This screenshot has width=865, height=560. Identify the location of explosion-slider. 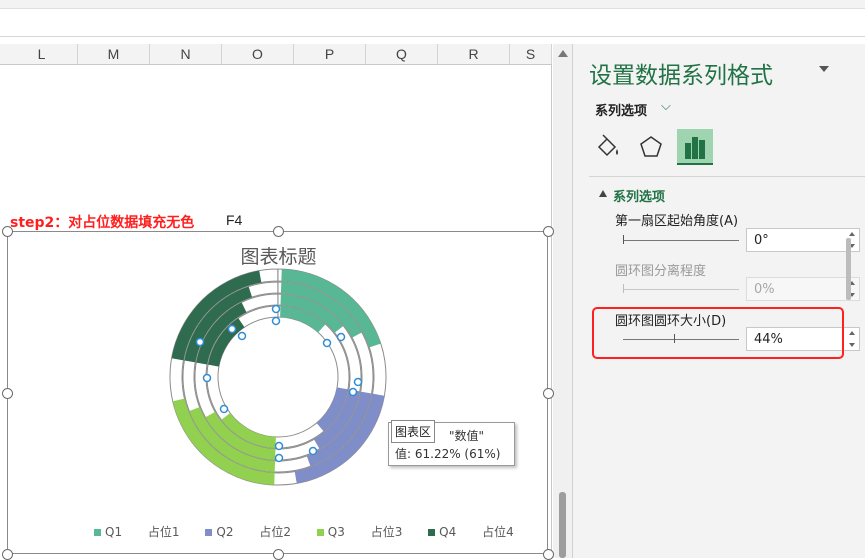
(681, 289).